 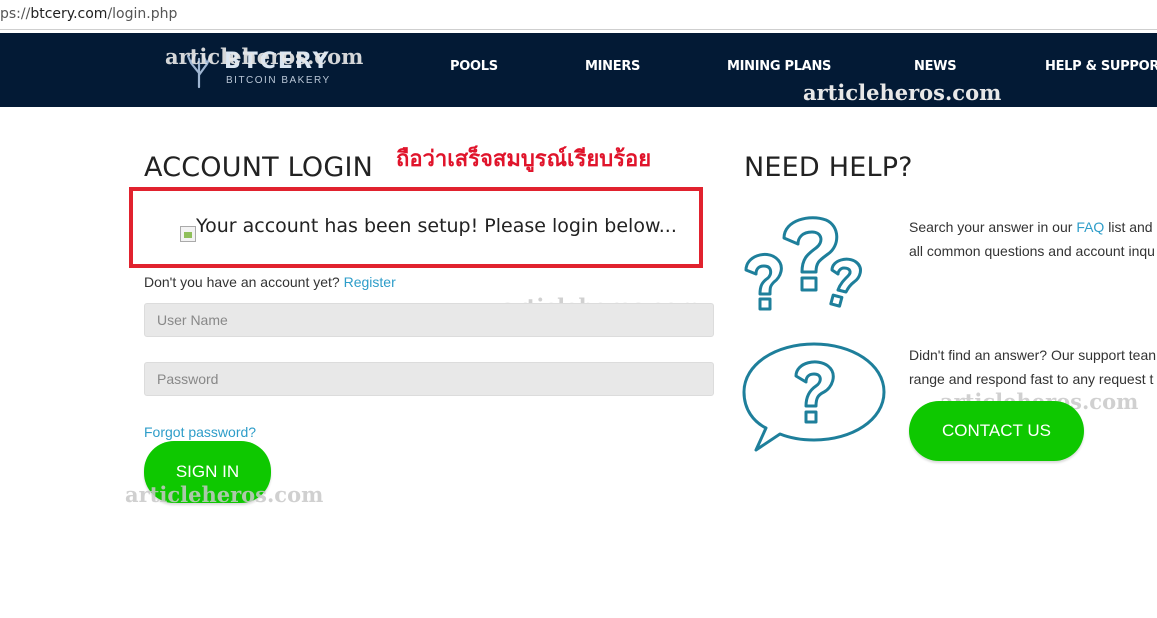 I want to click on need-help-heading: NEED HELP?, so click(x=828, y=167).